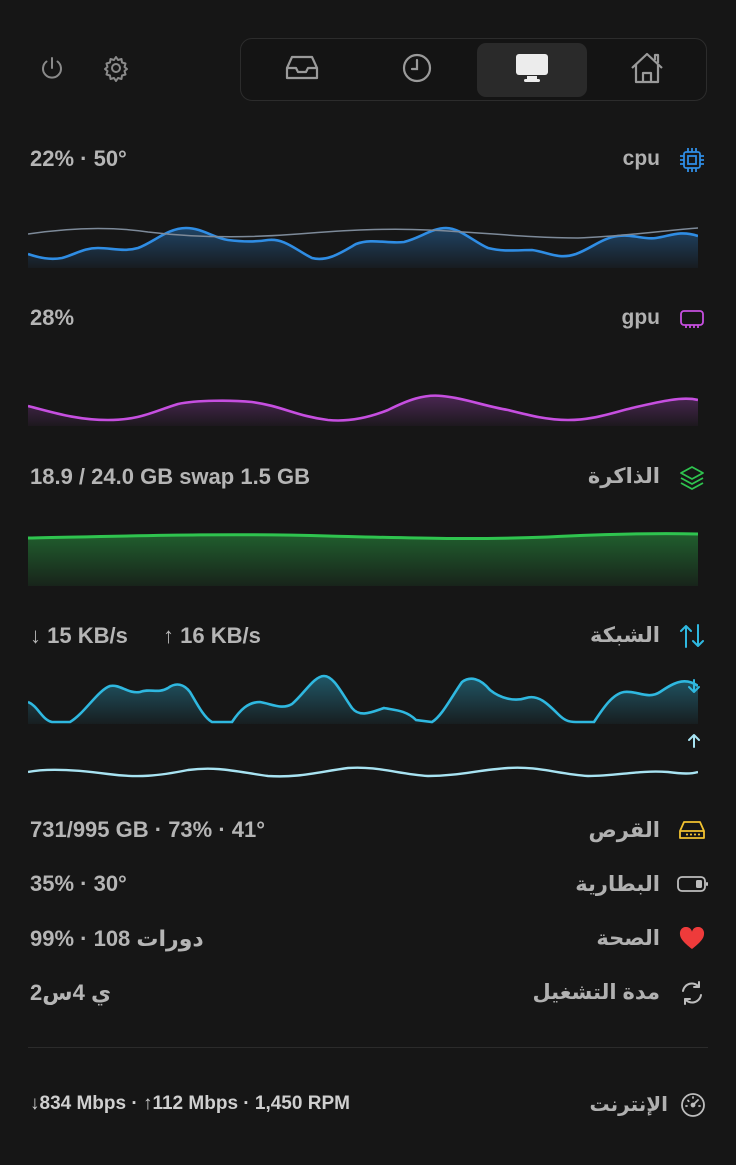 This screenshot has height=1165, width=736. Describe the element at coordinates (617, 884) in the screenshot. I see `battery-label: البطارية` at that location.